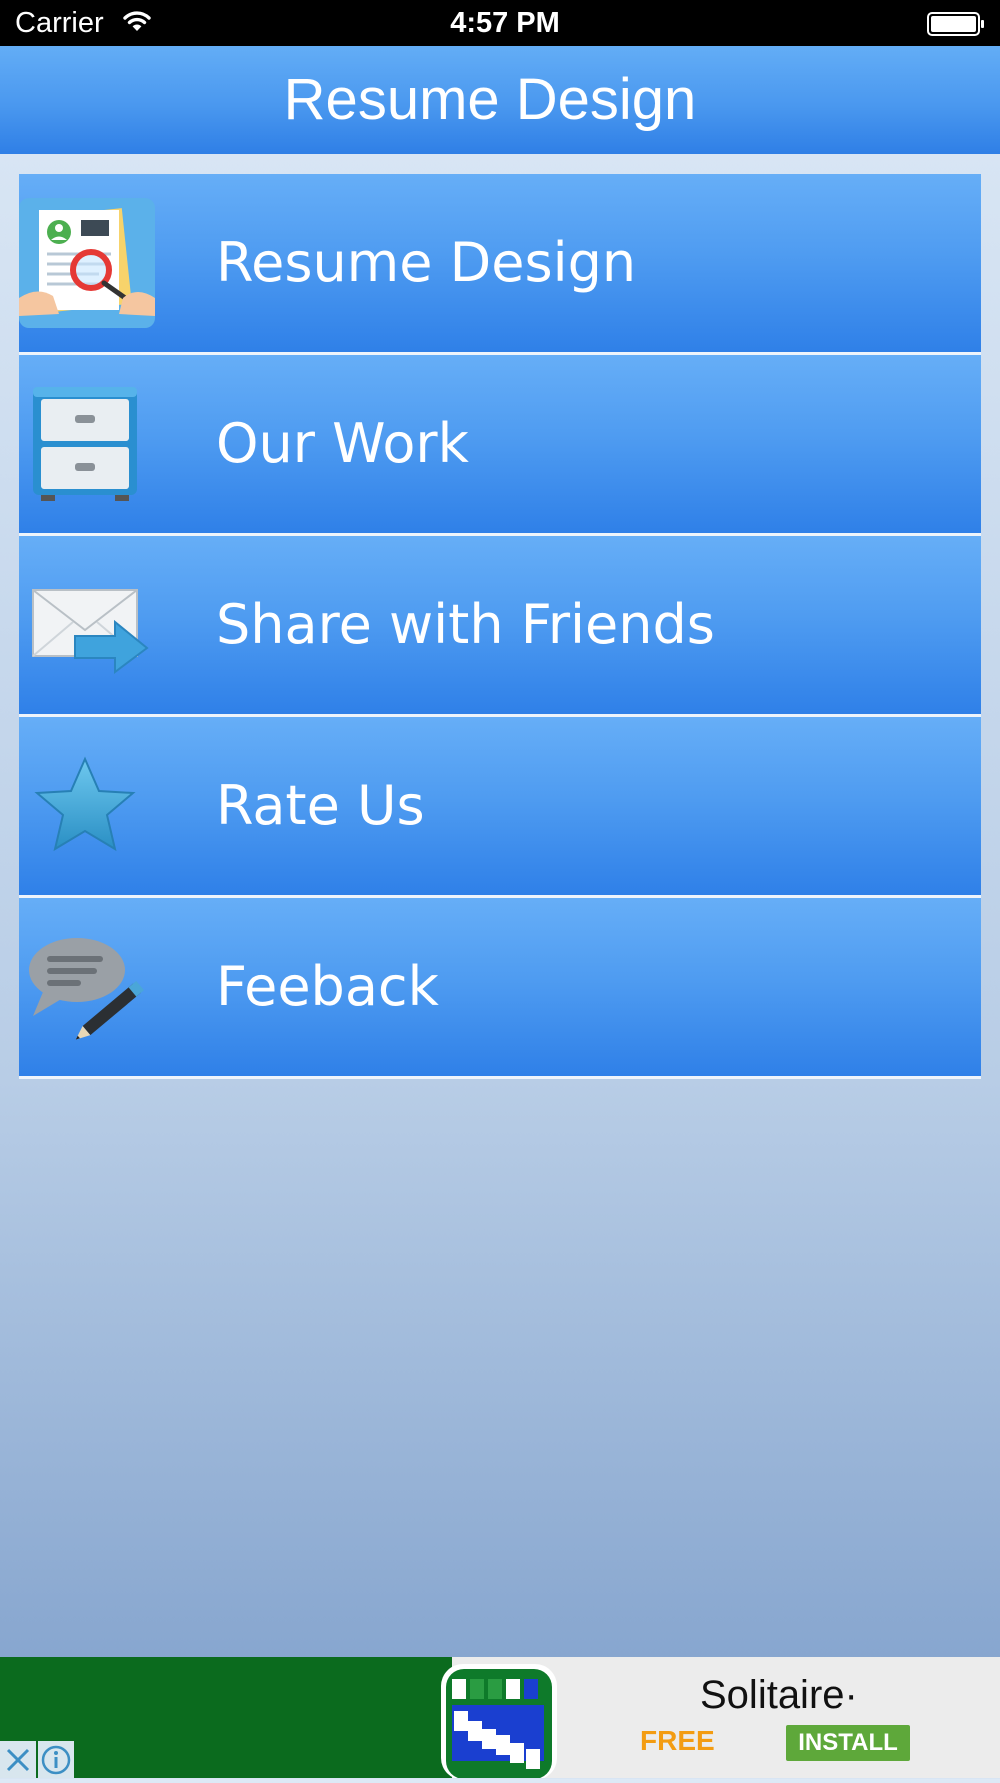  Describe the element at coordinates (56, 1759) in the screenshot. I see `ad-info-icon` at that location.